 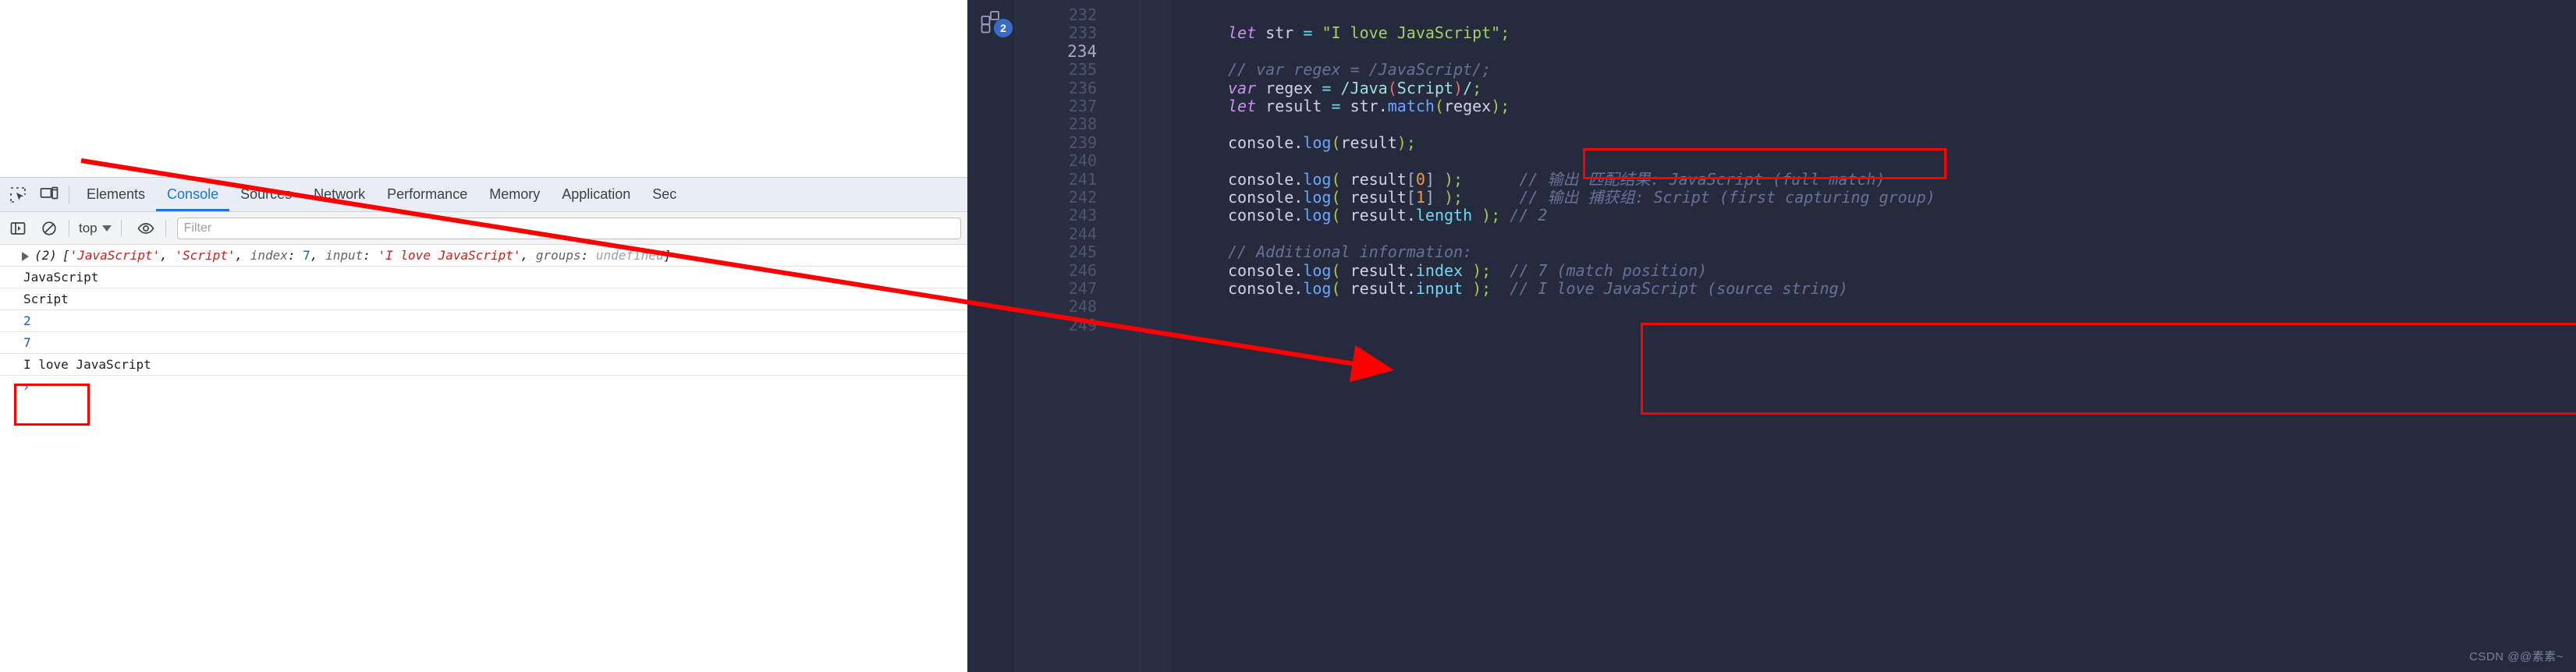 What do you see at coordinates (87, 365) in the screenshot?
I see `console-value: I love JavaScript` at bounding box center [87, 365].